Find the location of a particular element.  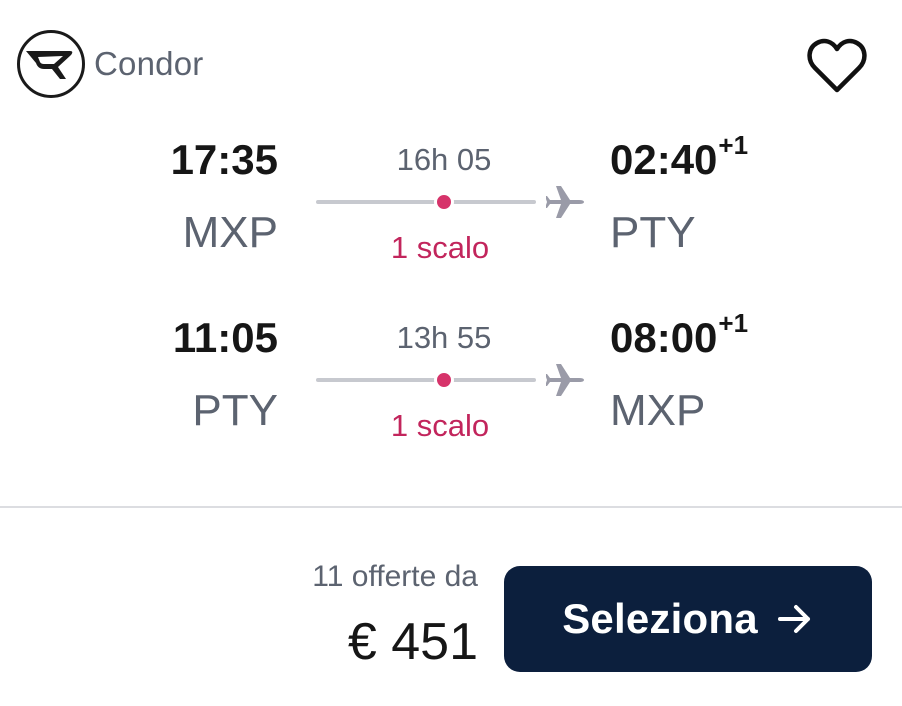

airline-header: Condor is located at coordinates (109, 64).